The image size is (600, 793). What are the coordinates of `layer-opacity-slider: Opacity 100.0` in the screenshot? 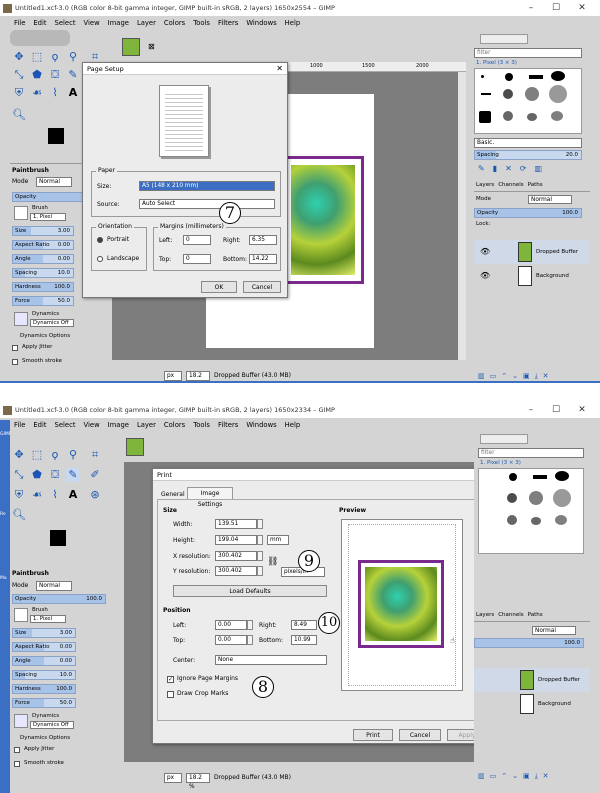 It's located at (528, 213).